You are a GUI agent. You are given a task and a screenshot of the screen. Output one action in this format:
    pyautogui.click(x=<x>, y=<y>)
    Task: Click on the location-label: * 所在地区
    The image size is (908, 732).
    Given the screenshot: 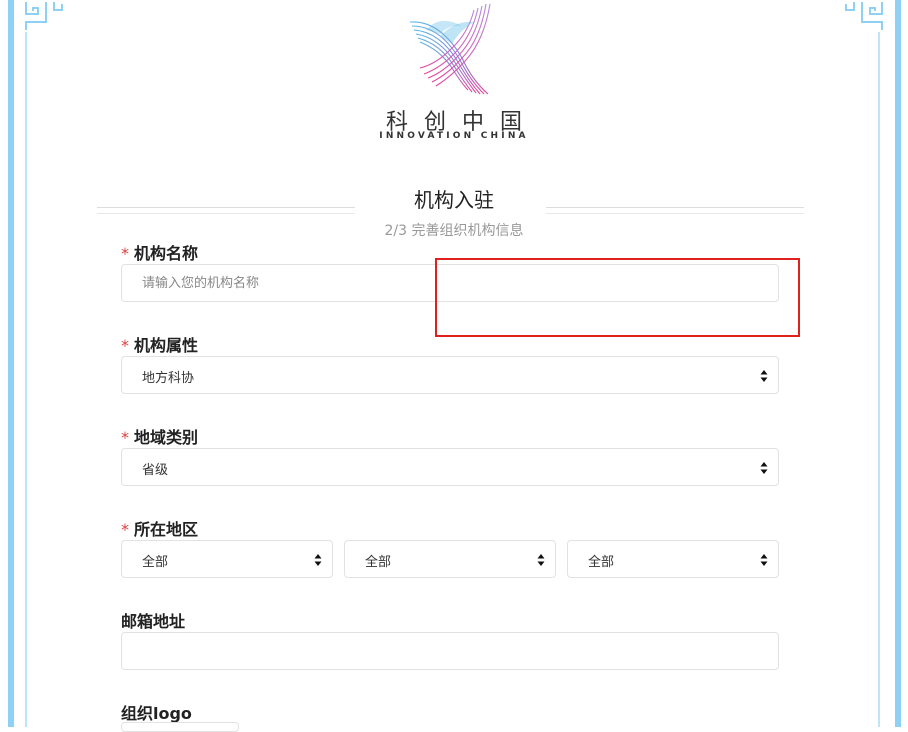 What is the action you would take?
    pyautogui.click(x=160, y=529)
    